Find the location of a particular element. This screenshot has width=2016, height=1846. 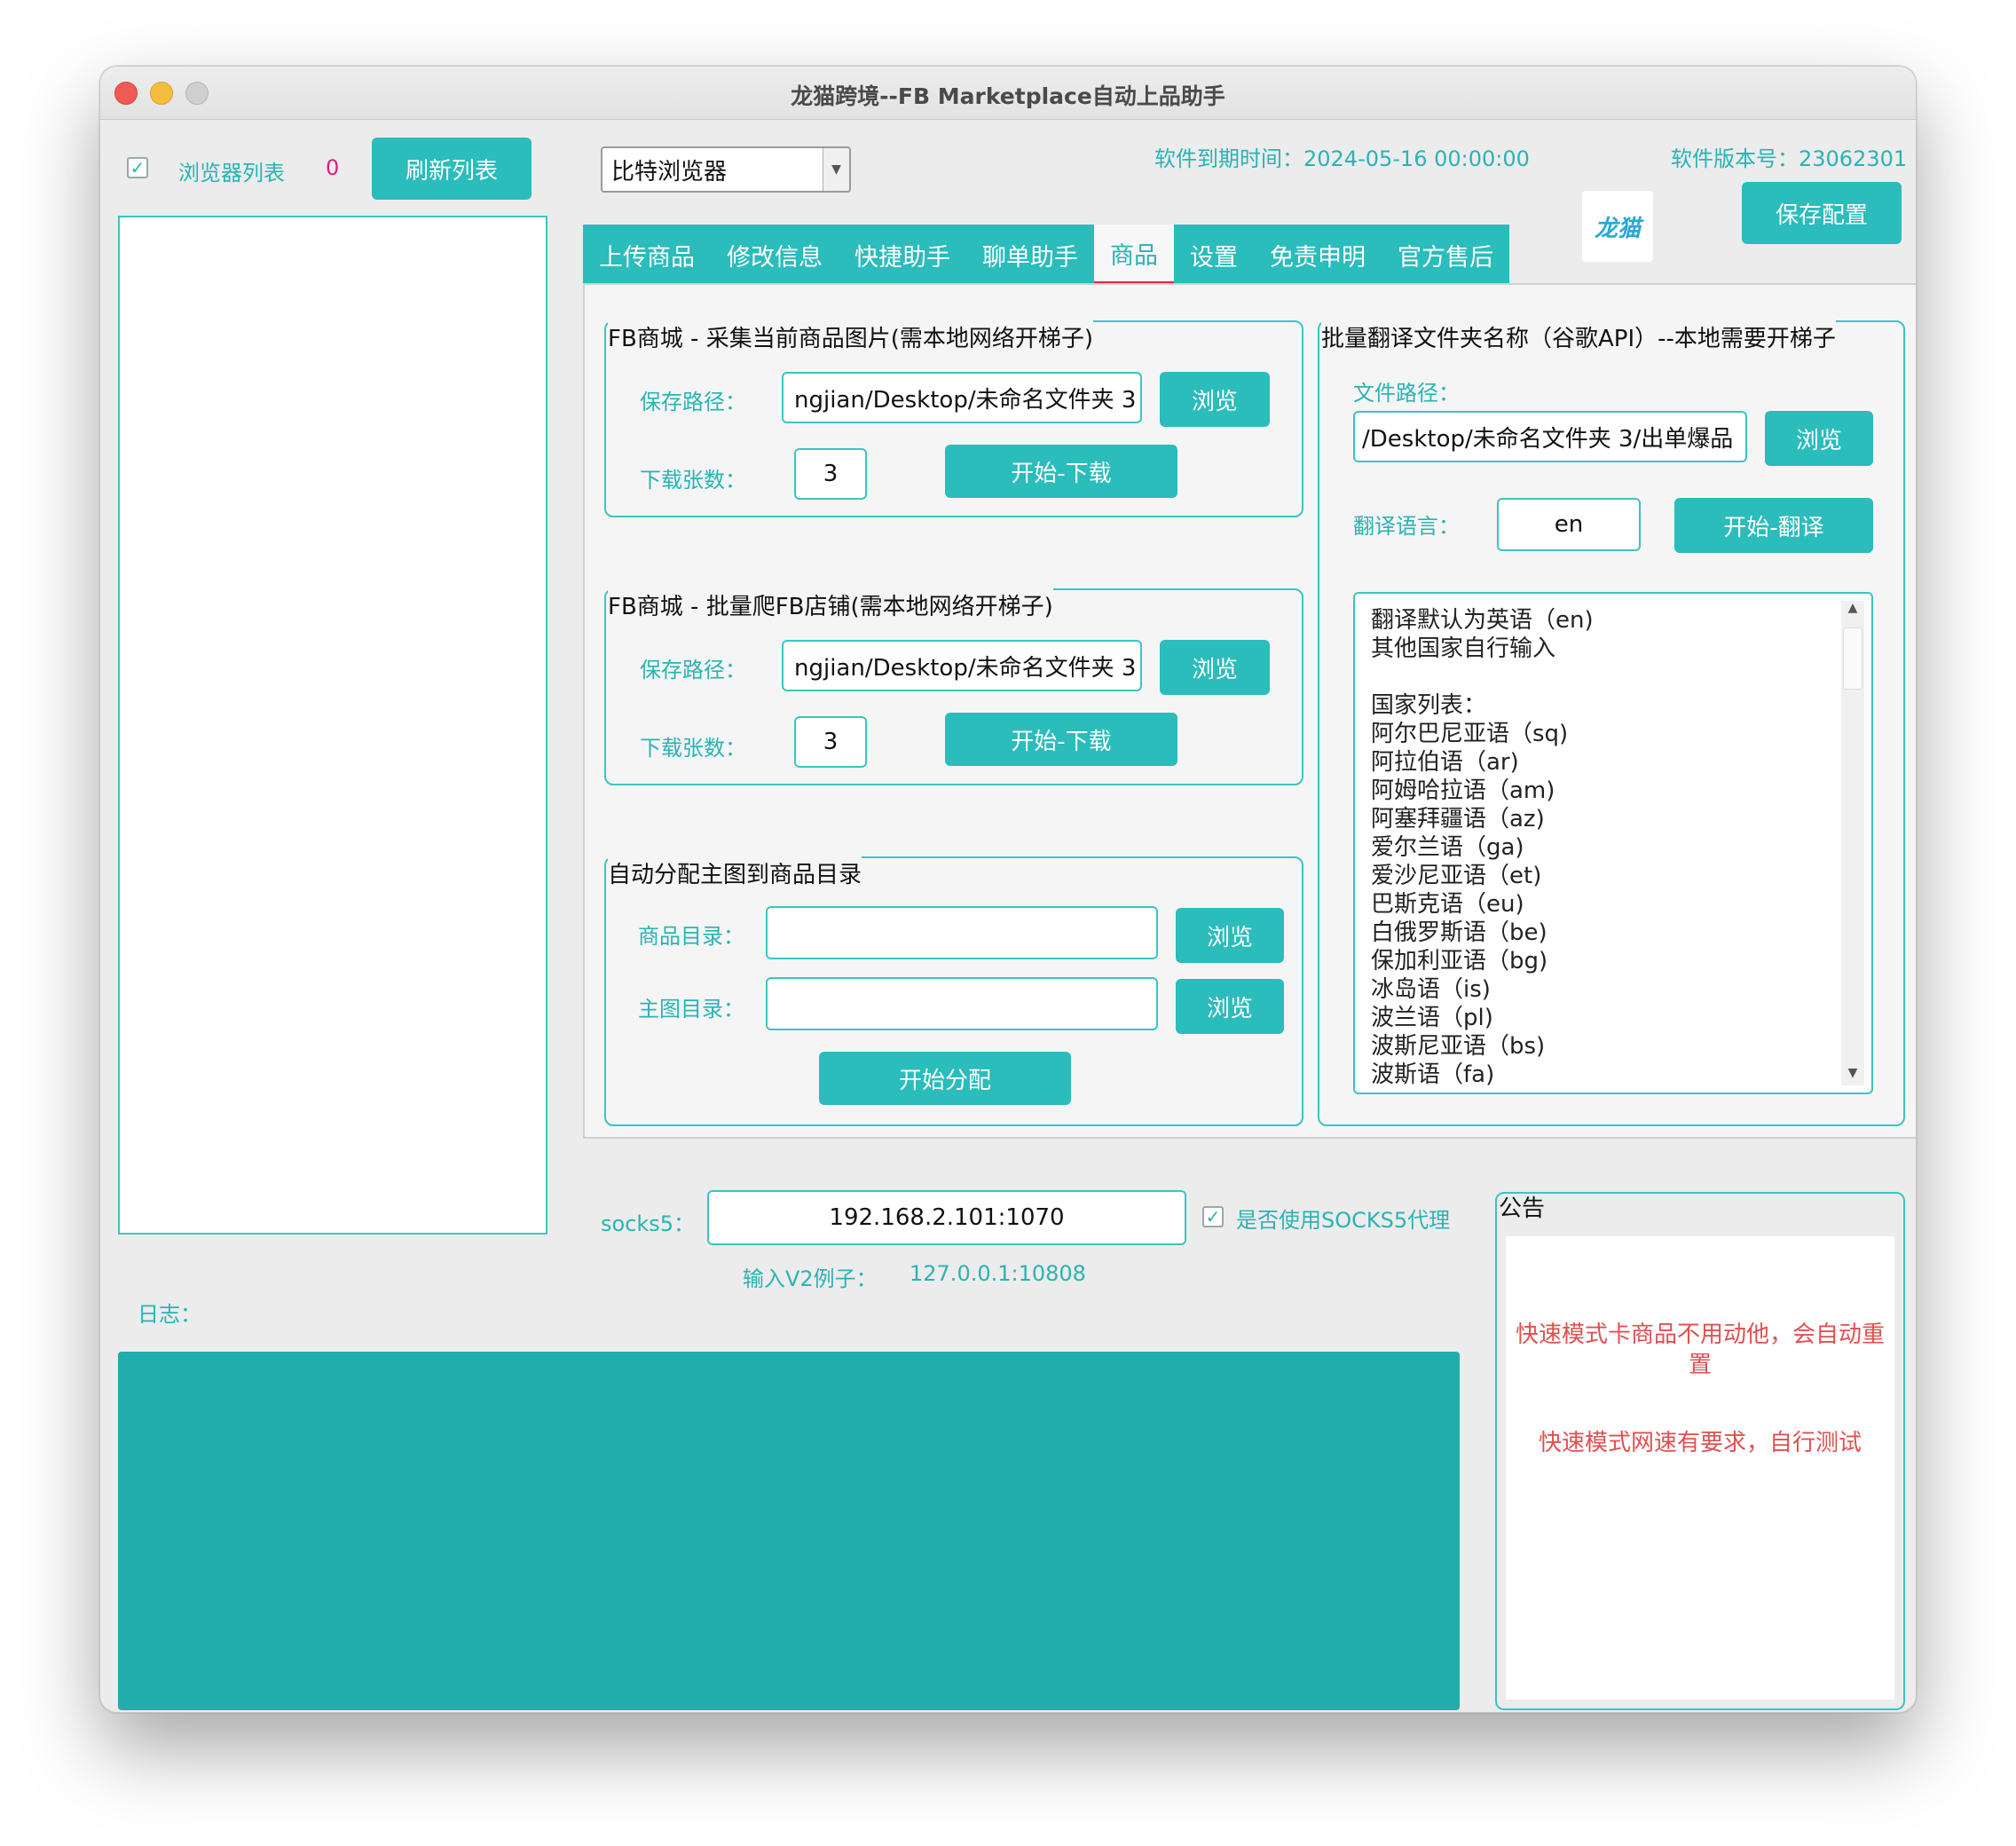

language-list-line: 波斯尼亚语（bs) is located at coordinates (1458, 1046).